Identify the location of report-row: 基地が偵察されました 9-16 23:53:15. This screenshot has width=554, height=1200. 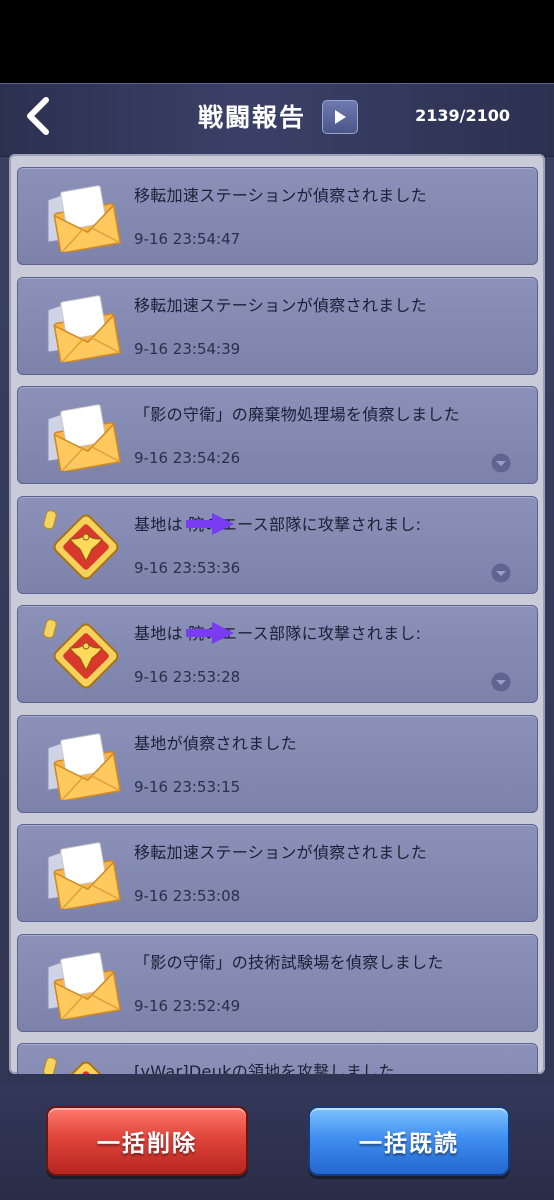
(277, 763).